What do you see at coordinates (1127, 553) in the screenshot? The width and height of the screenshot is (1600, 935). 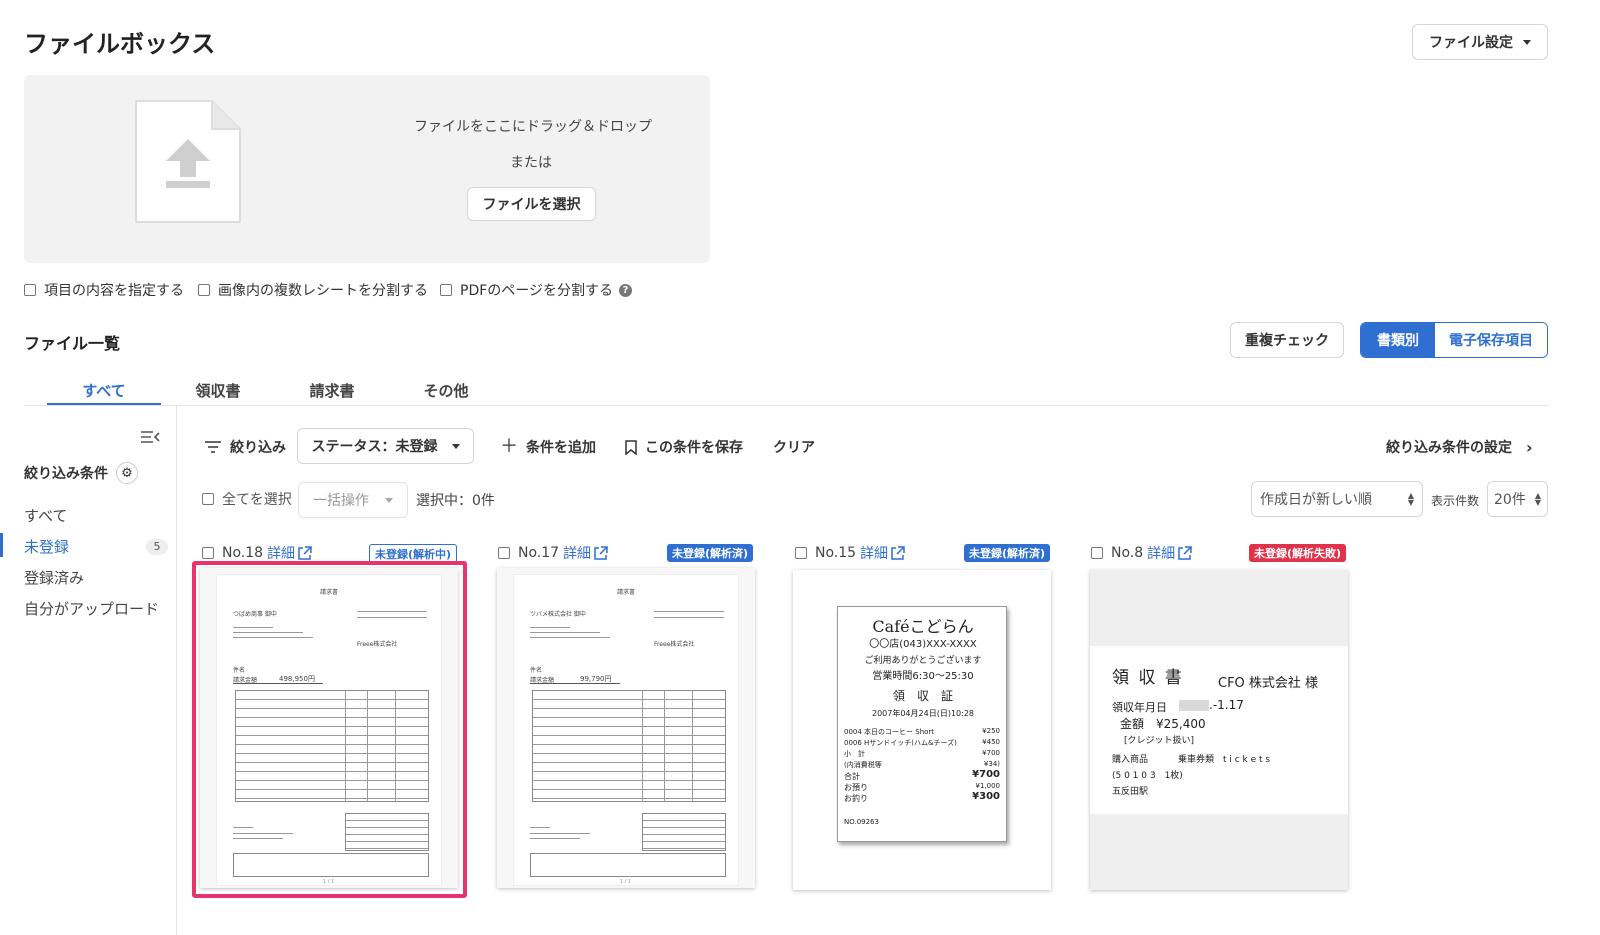 I see `card-number: No.8` at bounding box center [1127, 553].